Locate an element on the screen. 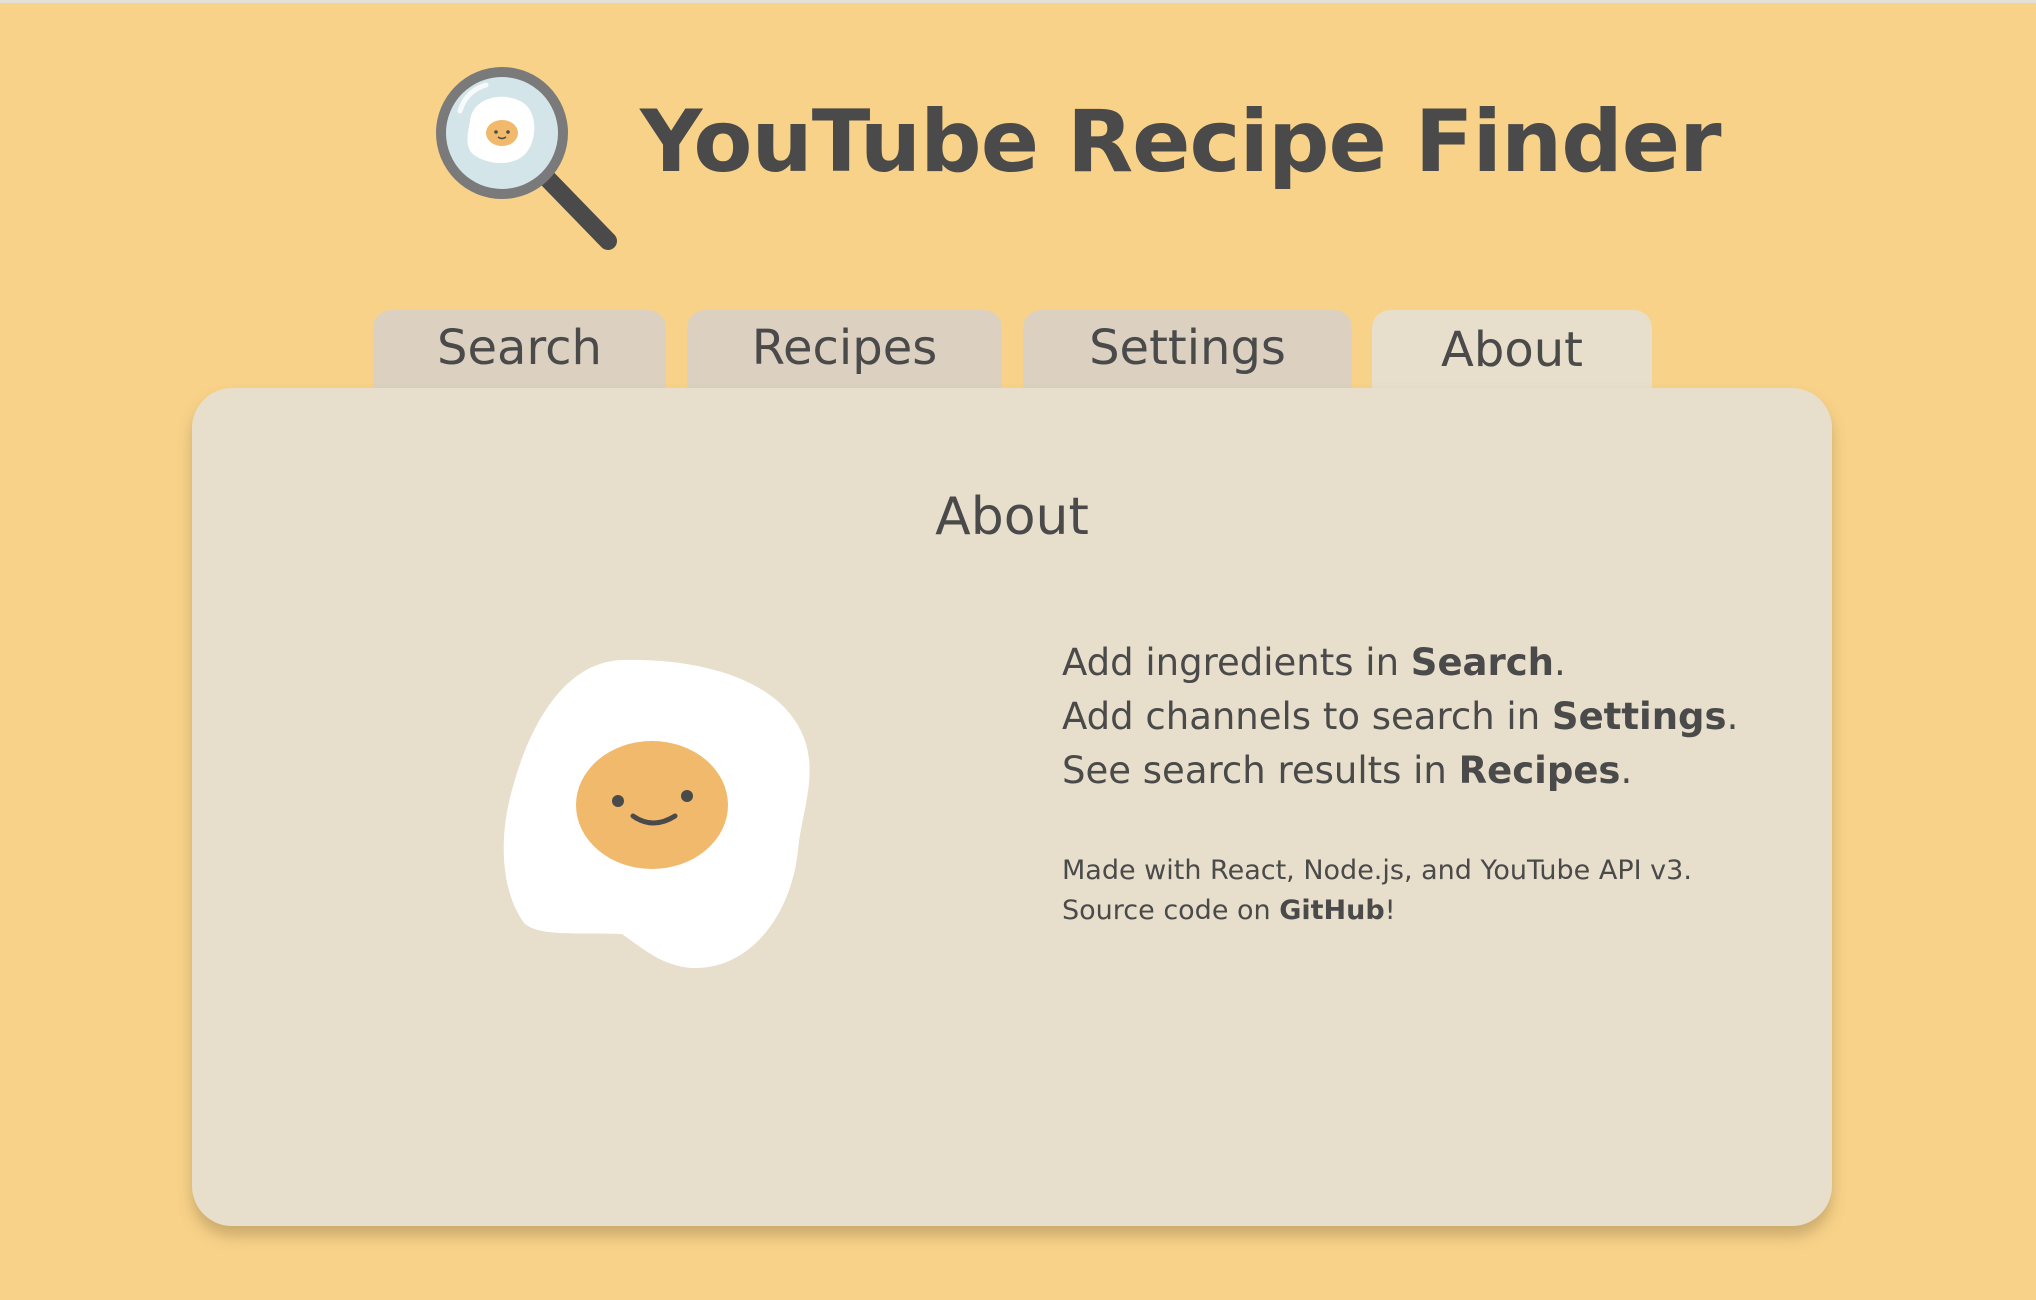 This screenshot has height=1300, width=2036. fried-egg-icon is located at coordinates (656, 814).